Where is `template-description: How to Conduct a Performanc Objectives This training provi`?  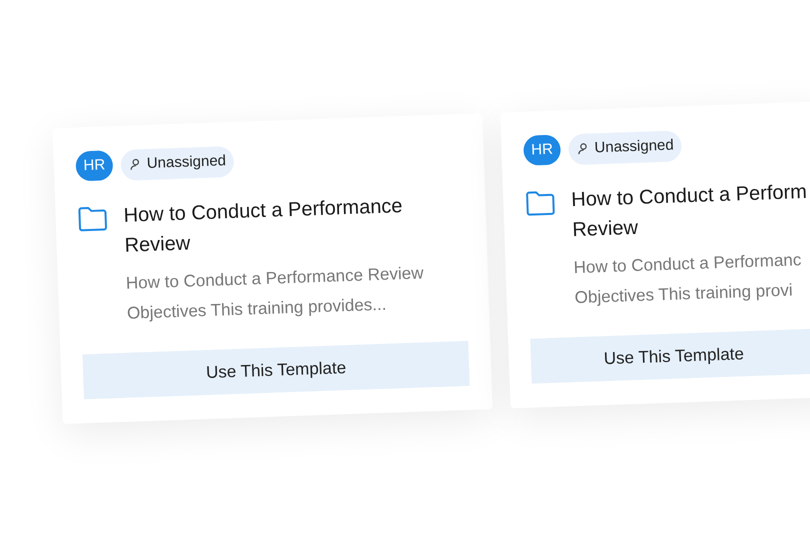 template-description: How to Conduct a Performanc Objectives This training provi is located at coordinates (688, 278).